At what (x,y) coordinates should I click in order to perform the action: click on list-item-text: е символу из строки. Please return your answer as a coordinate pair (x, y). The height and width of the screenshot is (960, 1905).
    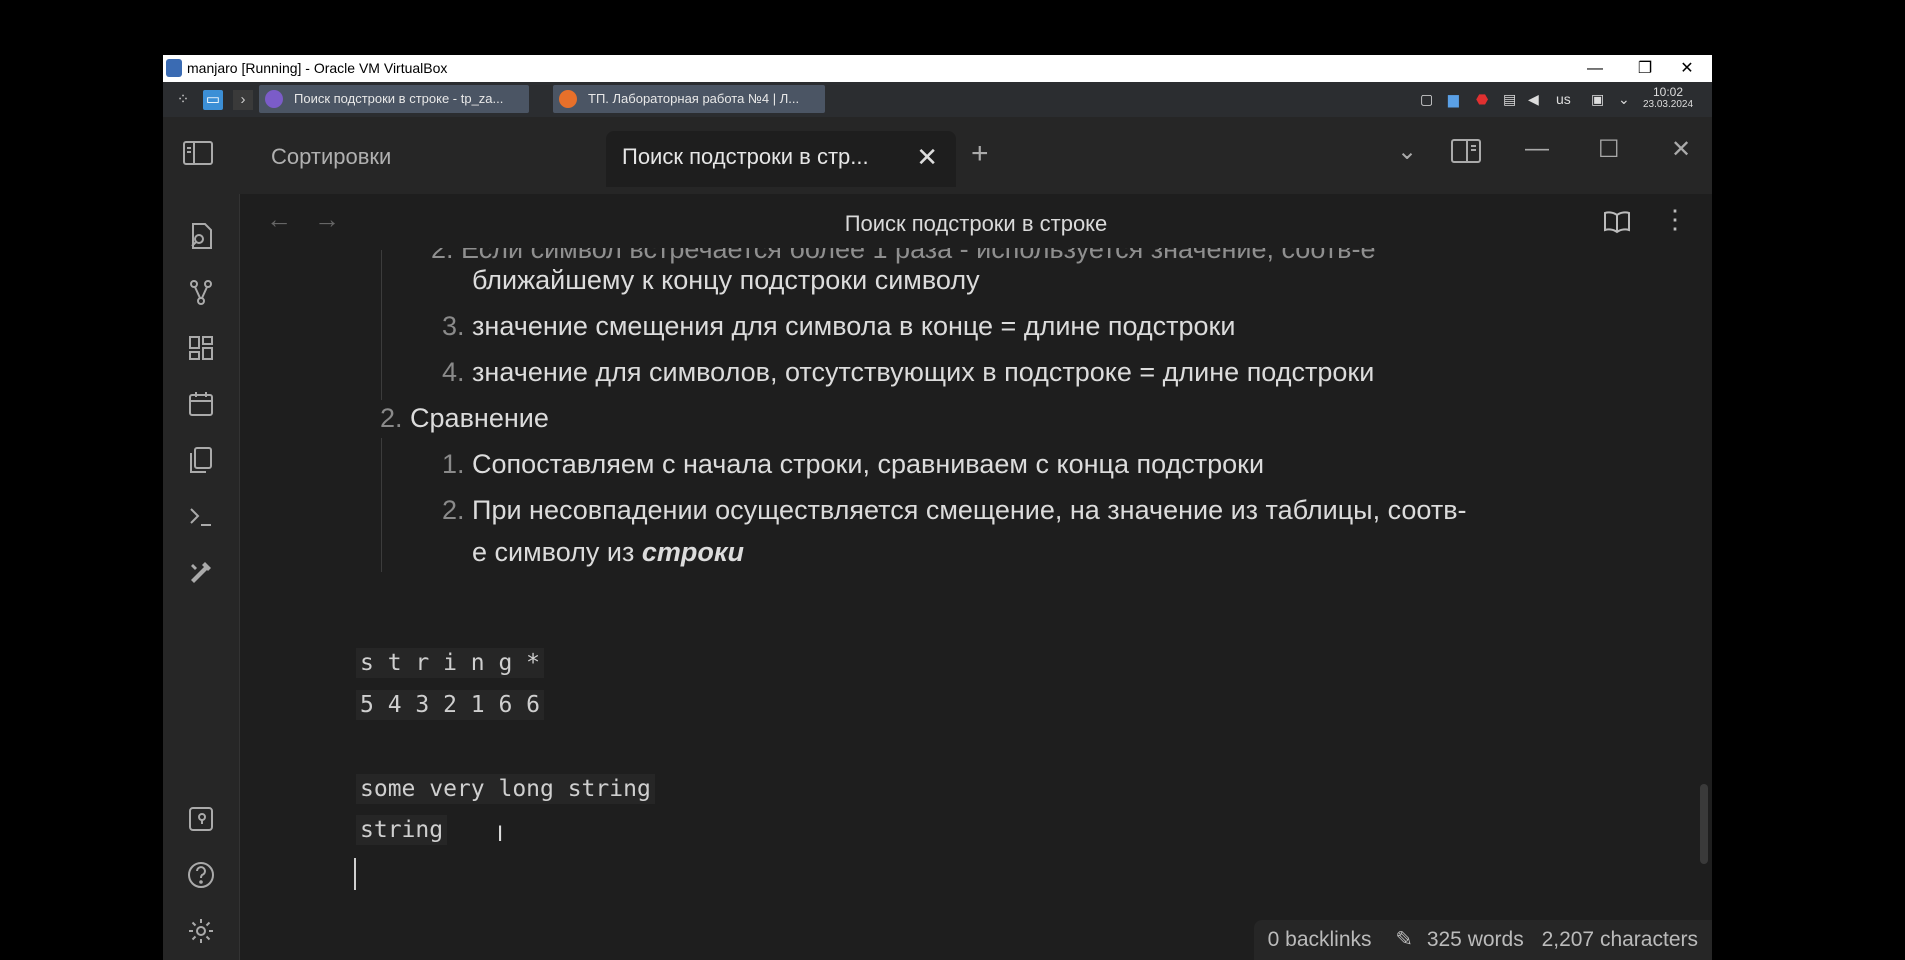
    Looking at the image, I should click on (608, 552).